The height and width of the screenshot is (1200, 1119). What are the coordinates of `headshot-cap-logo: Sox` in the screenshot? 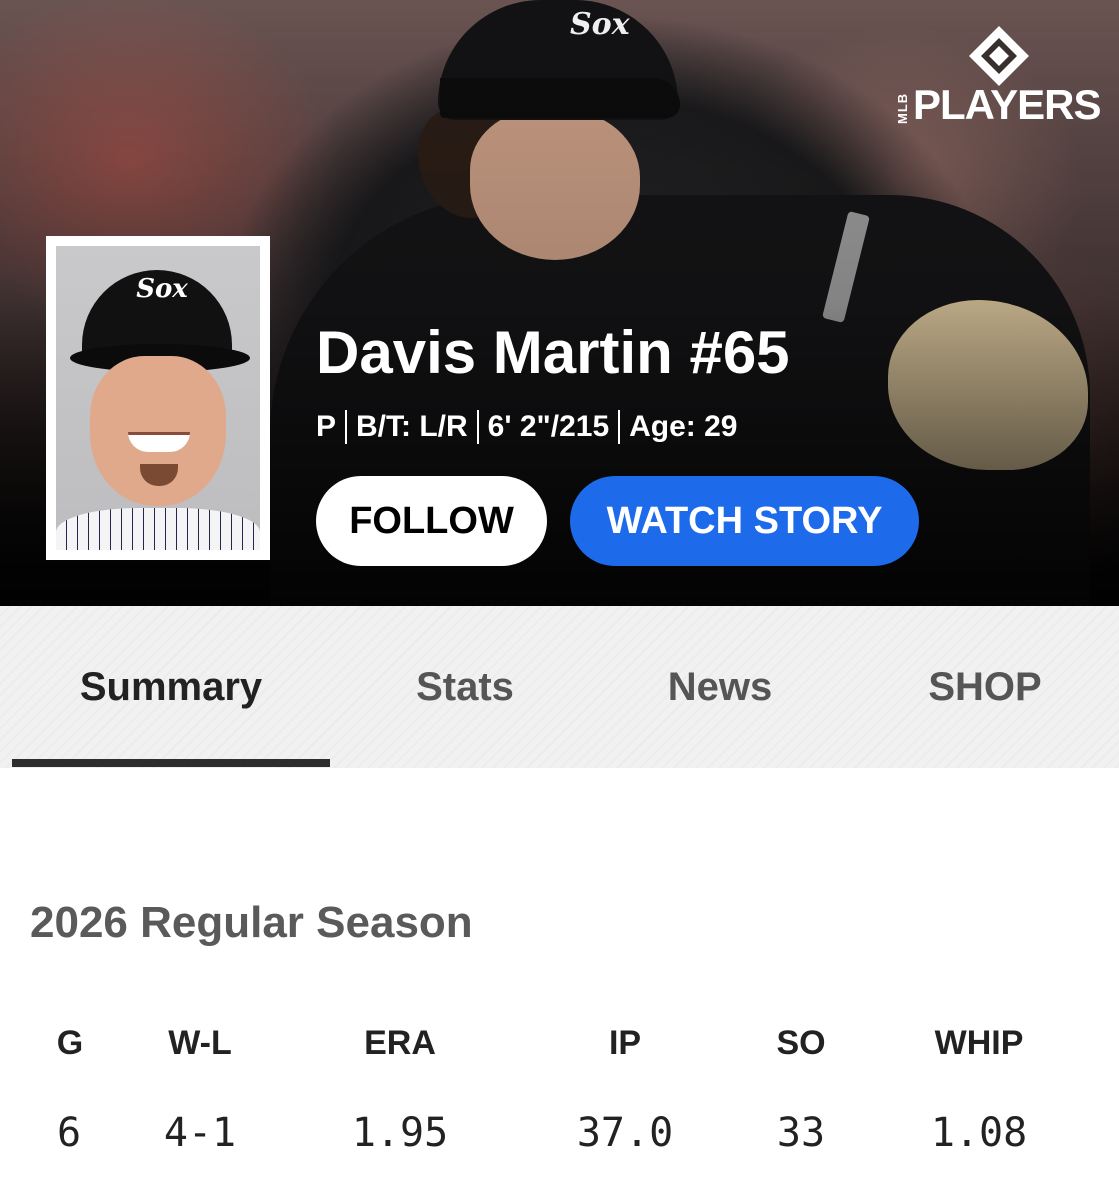 It's located at (162, 289).